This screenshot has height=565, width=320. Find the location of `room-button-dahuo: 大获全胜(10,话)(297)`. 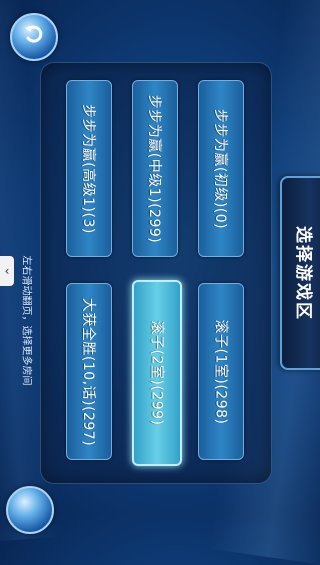

room-button-dahuo: 大获全胜(10,话)(297) is located at coordinates (89, 371).